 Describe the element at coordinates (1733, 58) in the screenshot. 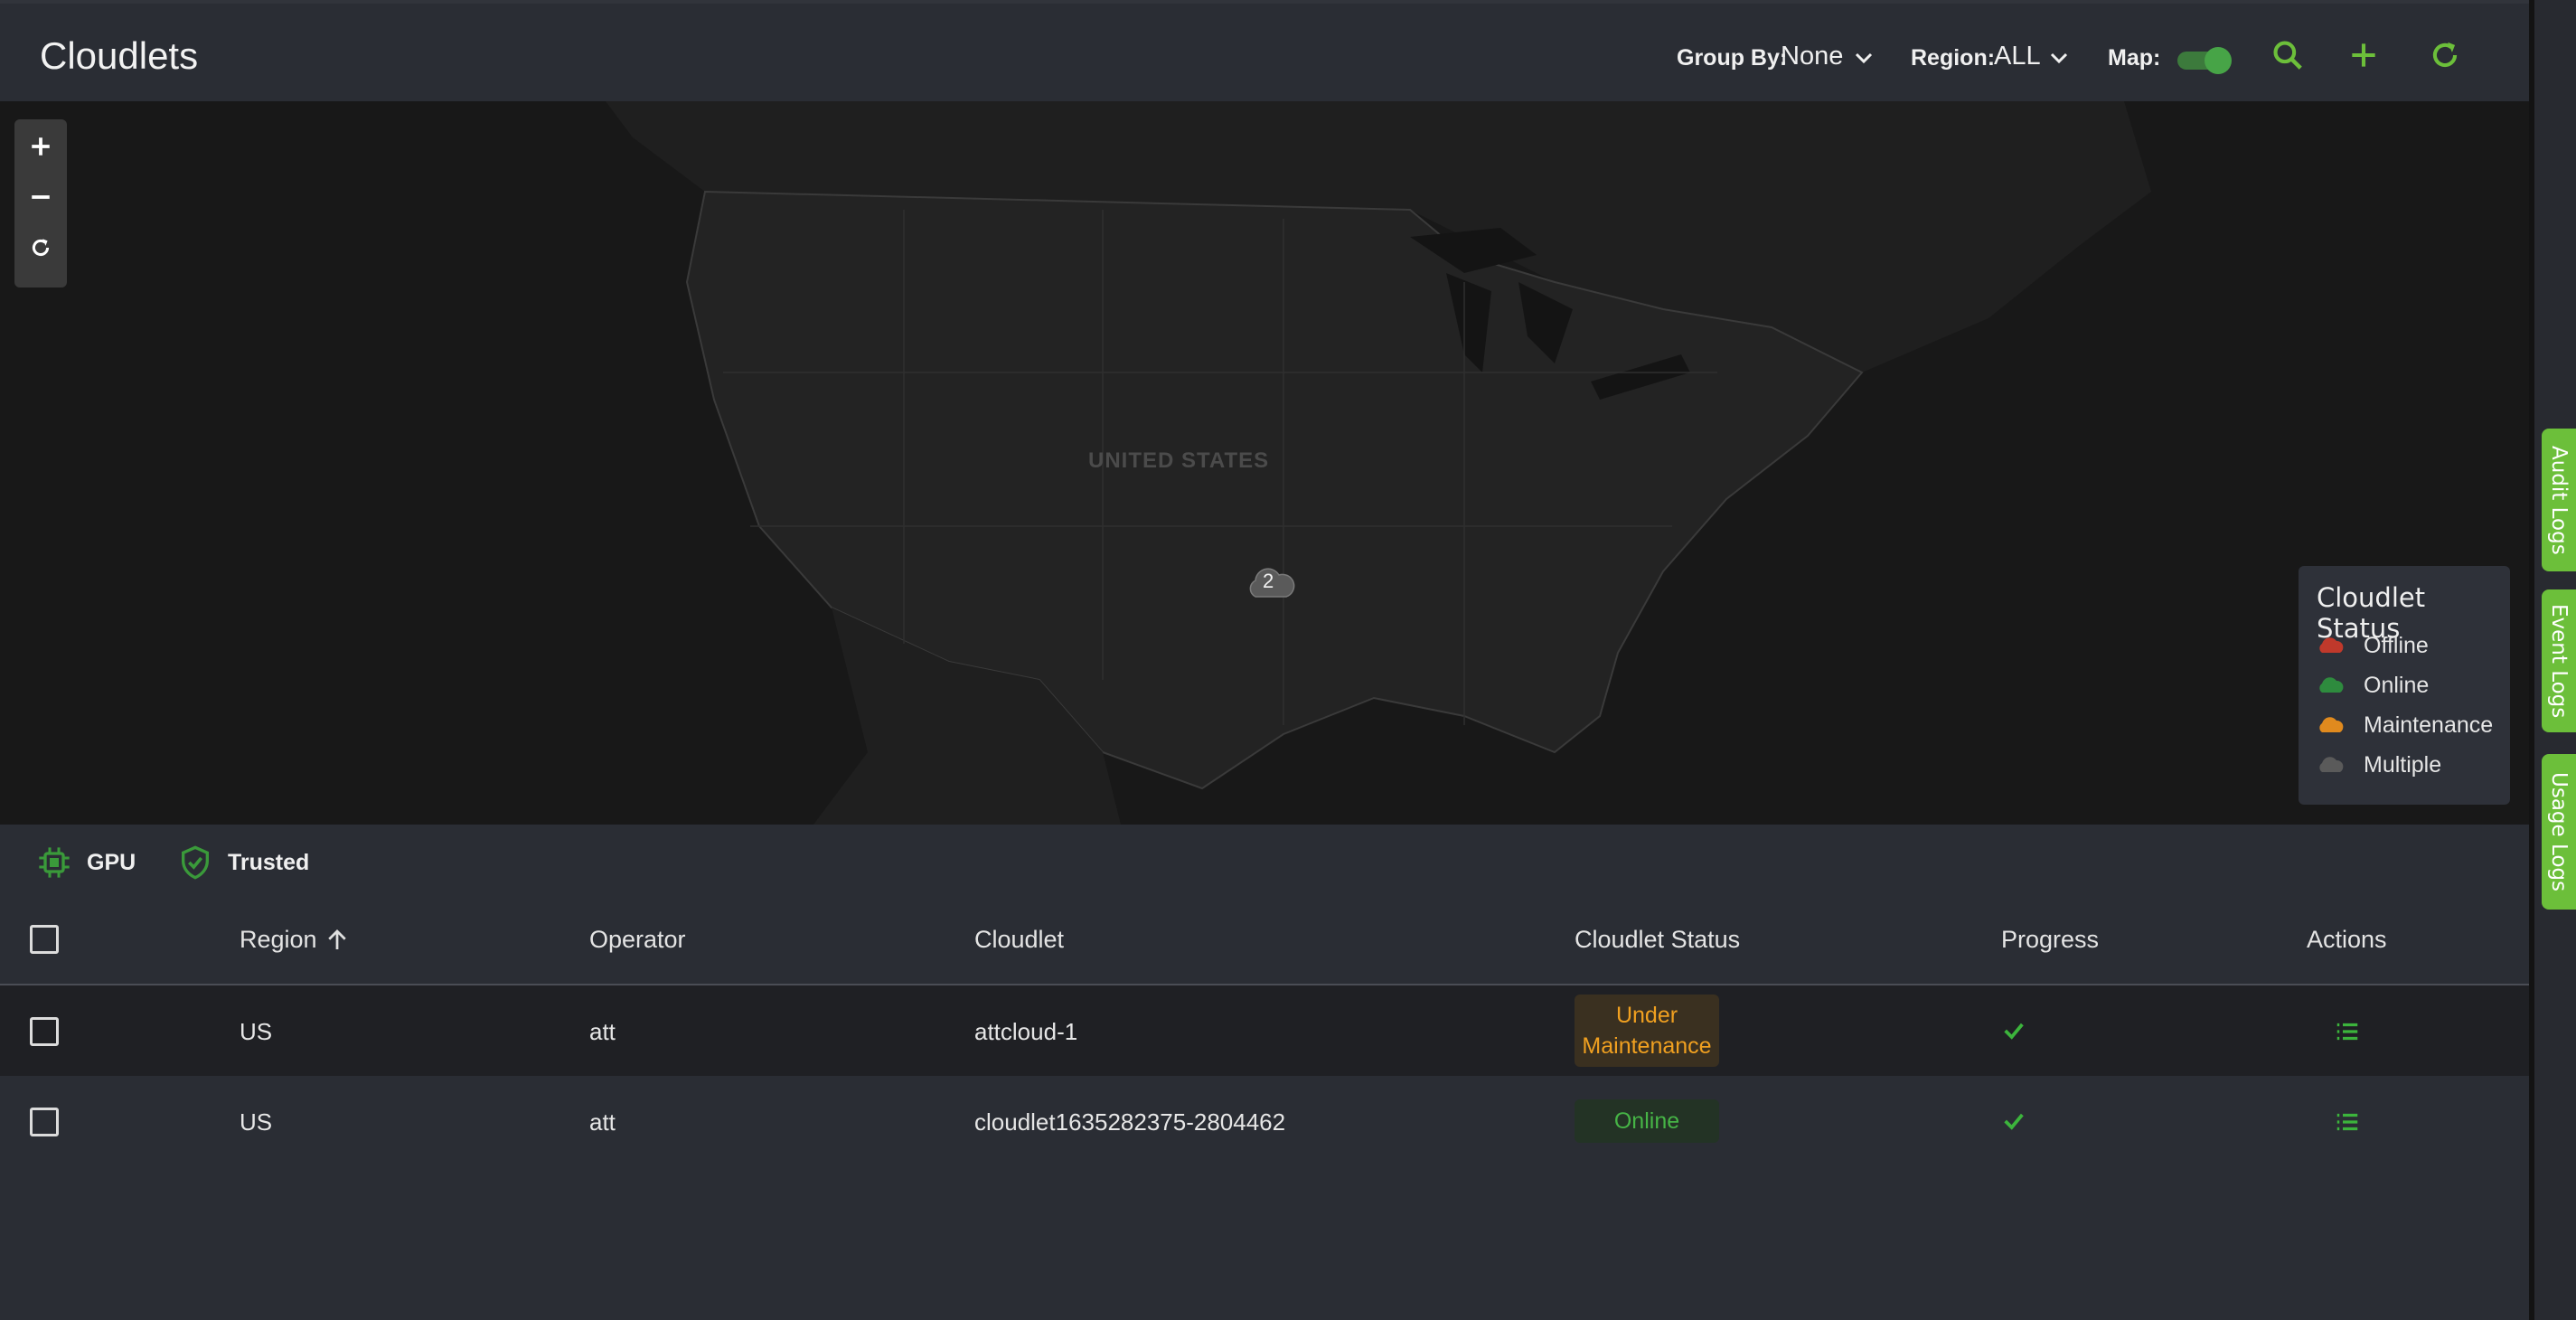

I see `group-by-label: Group By:` at that location.